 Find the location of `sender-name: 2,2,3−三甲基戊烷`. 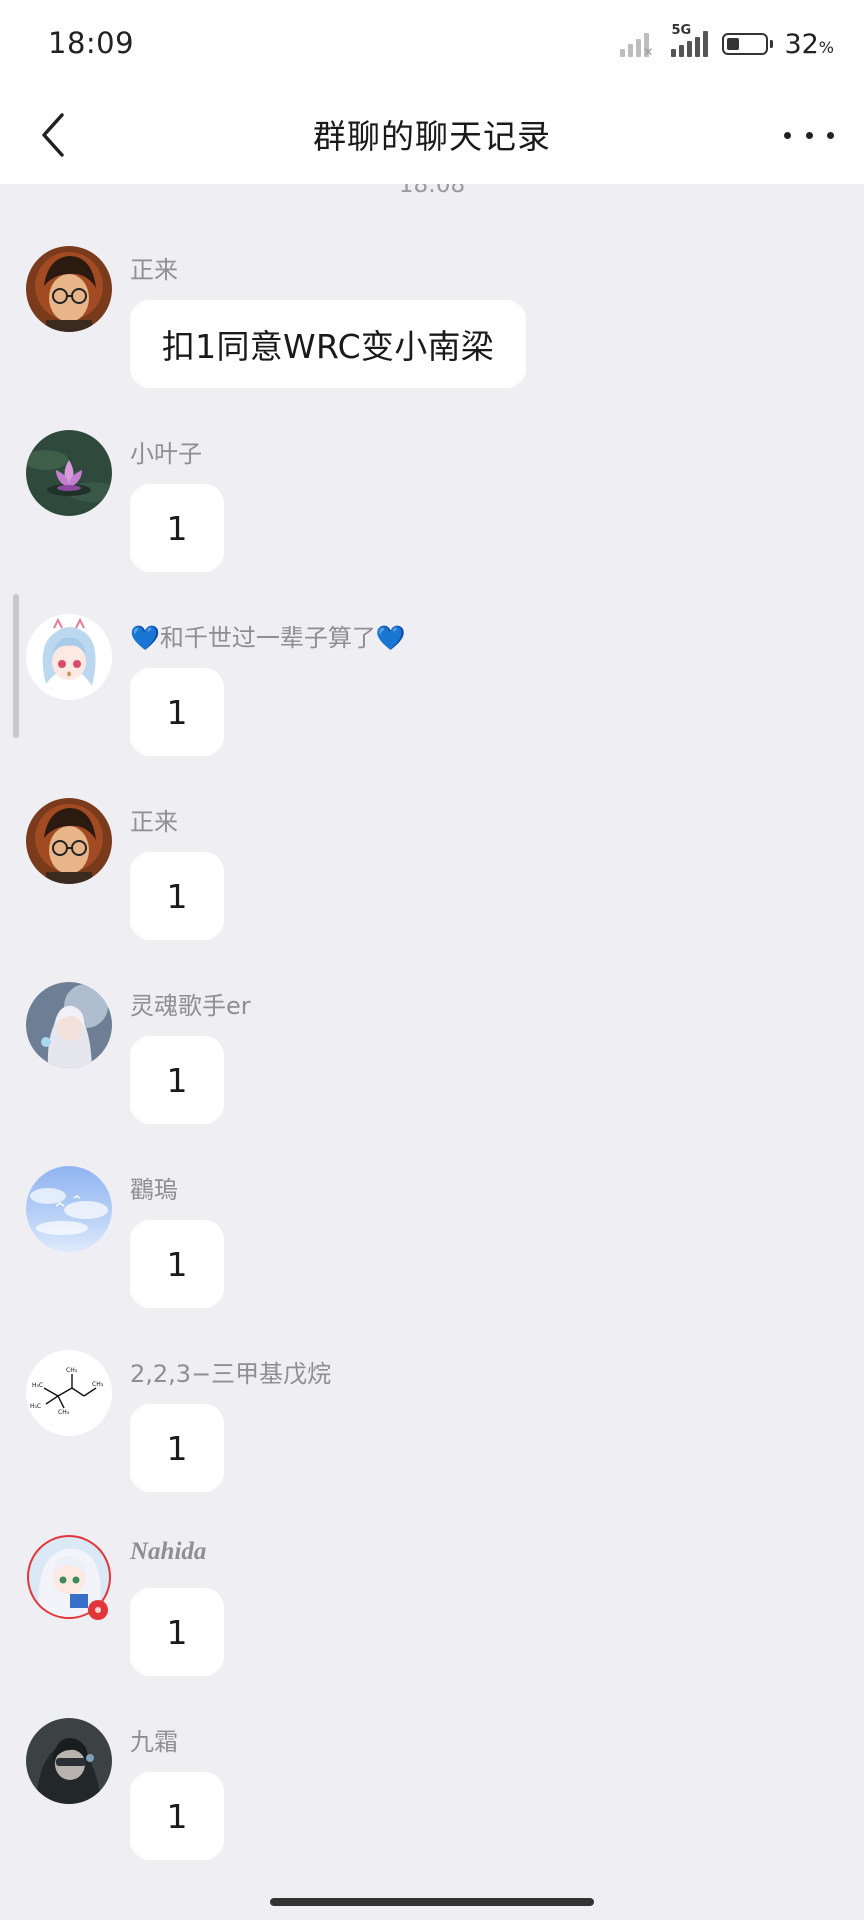

sender-name: 2,2,3−三甲基戊烷 is located at coordinates (231, 1374).